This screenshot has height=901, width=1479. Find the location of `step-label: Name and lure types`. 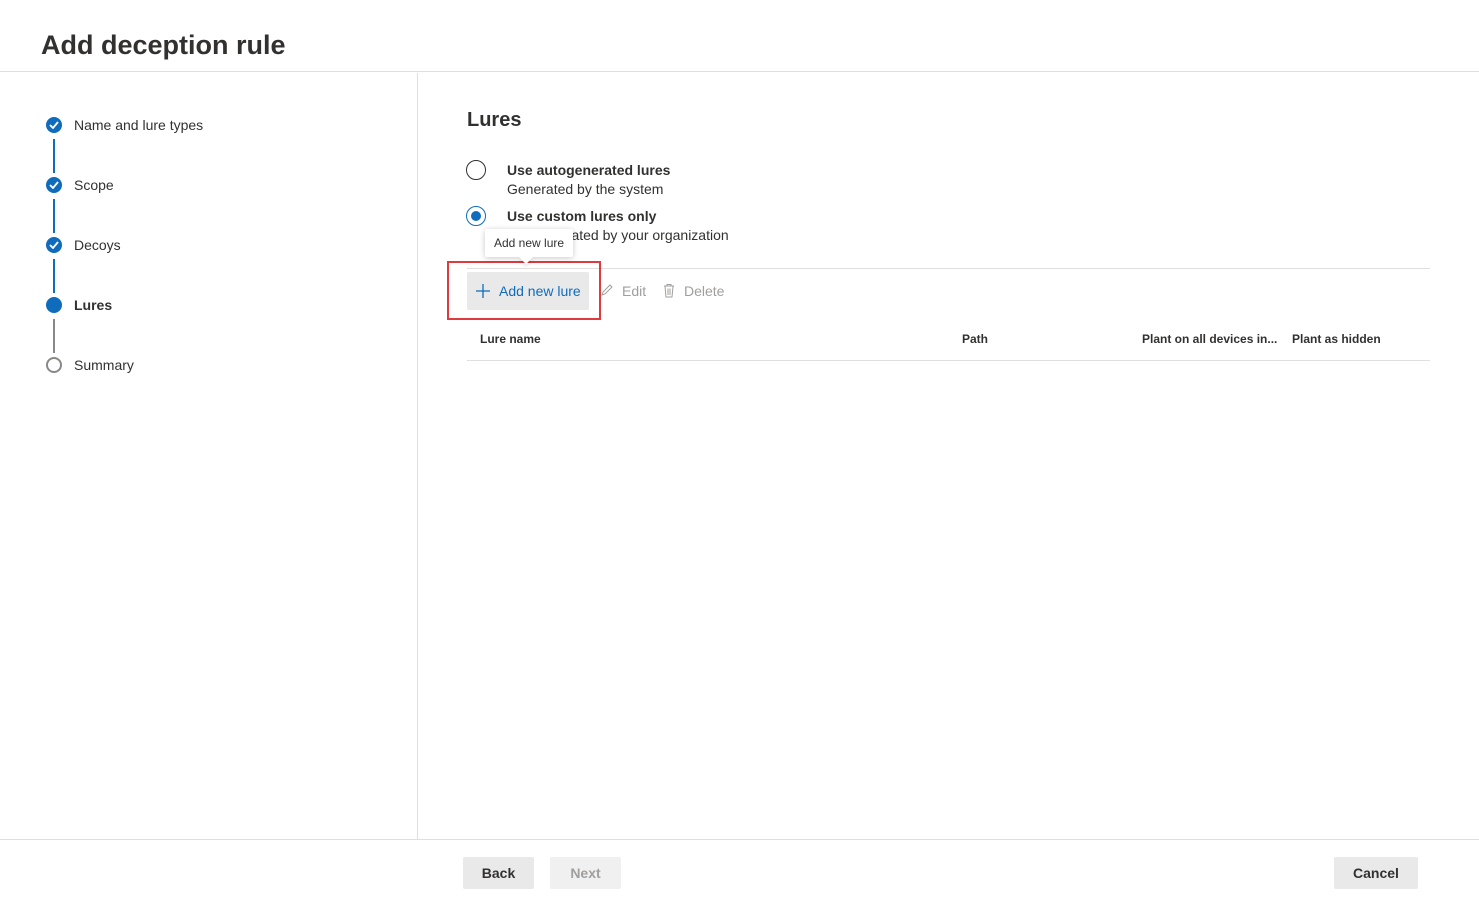

step-label: Name and lure types is located at coordinates (139, 125).